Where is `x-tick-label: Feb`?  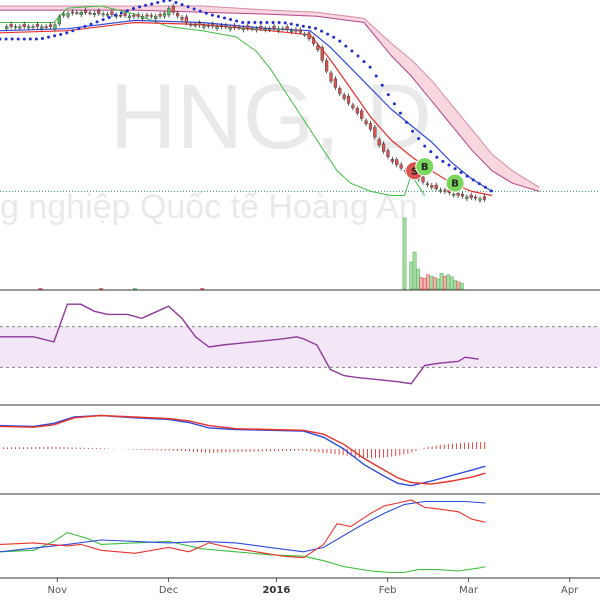
x-tick-label: Feb is located at coordinates (388, 590).